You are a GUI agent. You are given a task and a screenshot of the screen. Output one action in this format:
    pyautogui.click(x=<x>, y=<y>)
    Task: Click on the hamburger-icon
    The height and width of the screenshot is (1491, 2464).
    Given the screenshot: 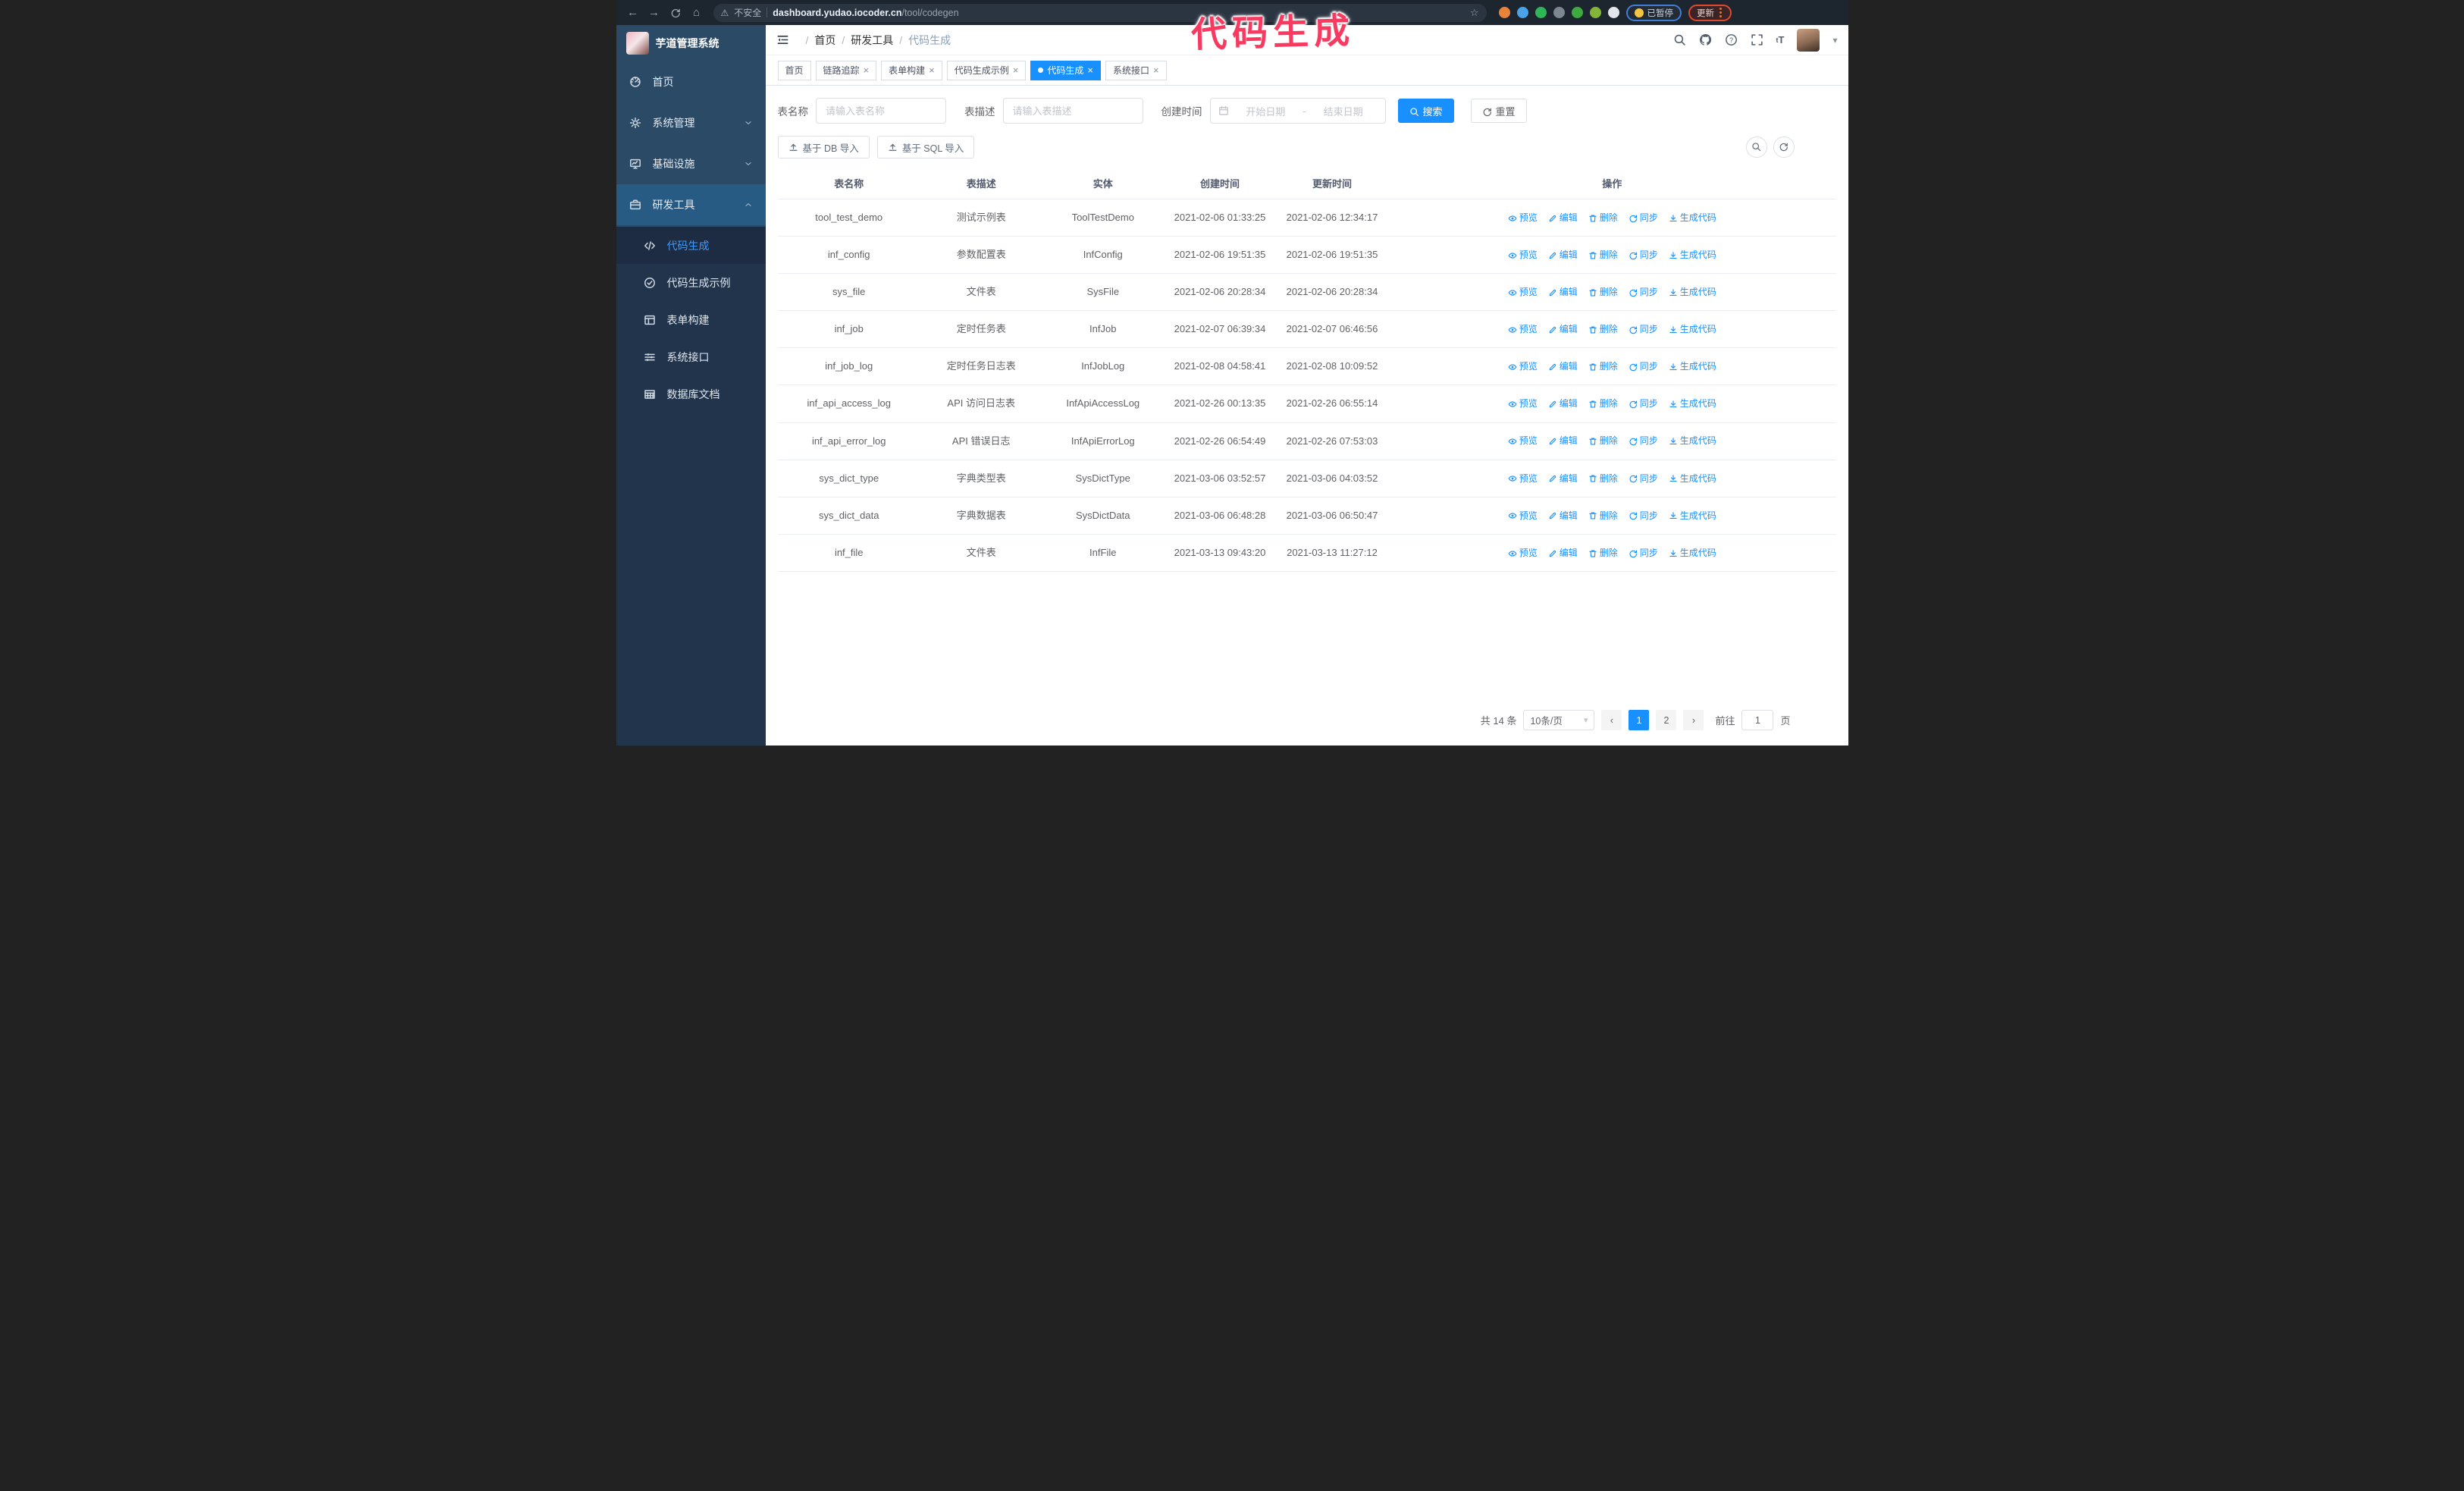 What is the action you would take?
    pyautogui.click(x=783, y=39)
    